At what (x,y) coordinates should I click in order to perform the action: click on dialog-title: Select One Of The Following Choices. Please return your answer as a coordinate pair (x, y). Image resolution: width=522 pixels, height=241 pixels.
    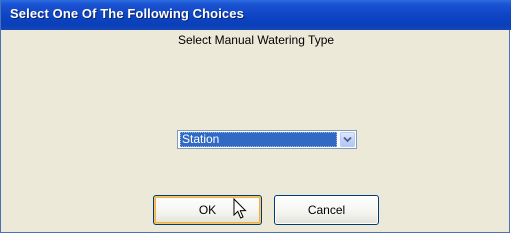
    Looking at the image, I should click on (127, 13).